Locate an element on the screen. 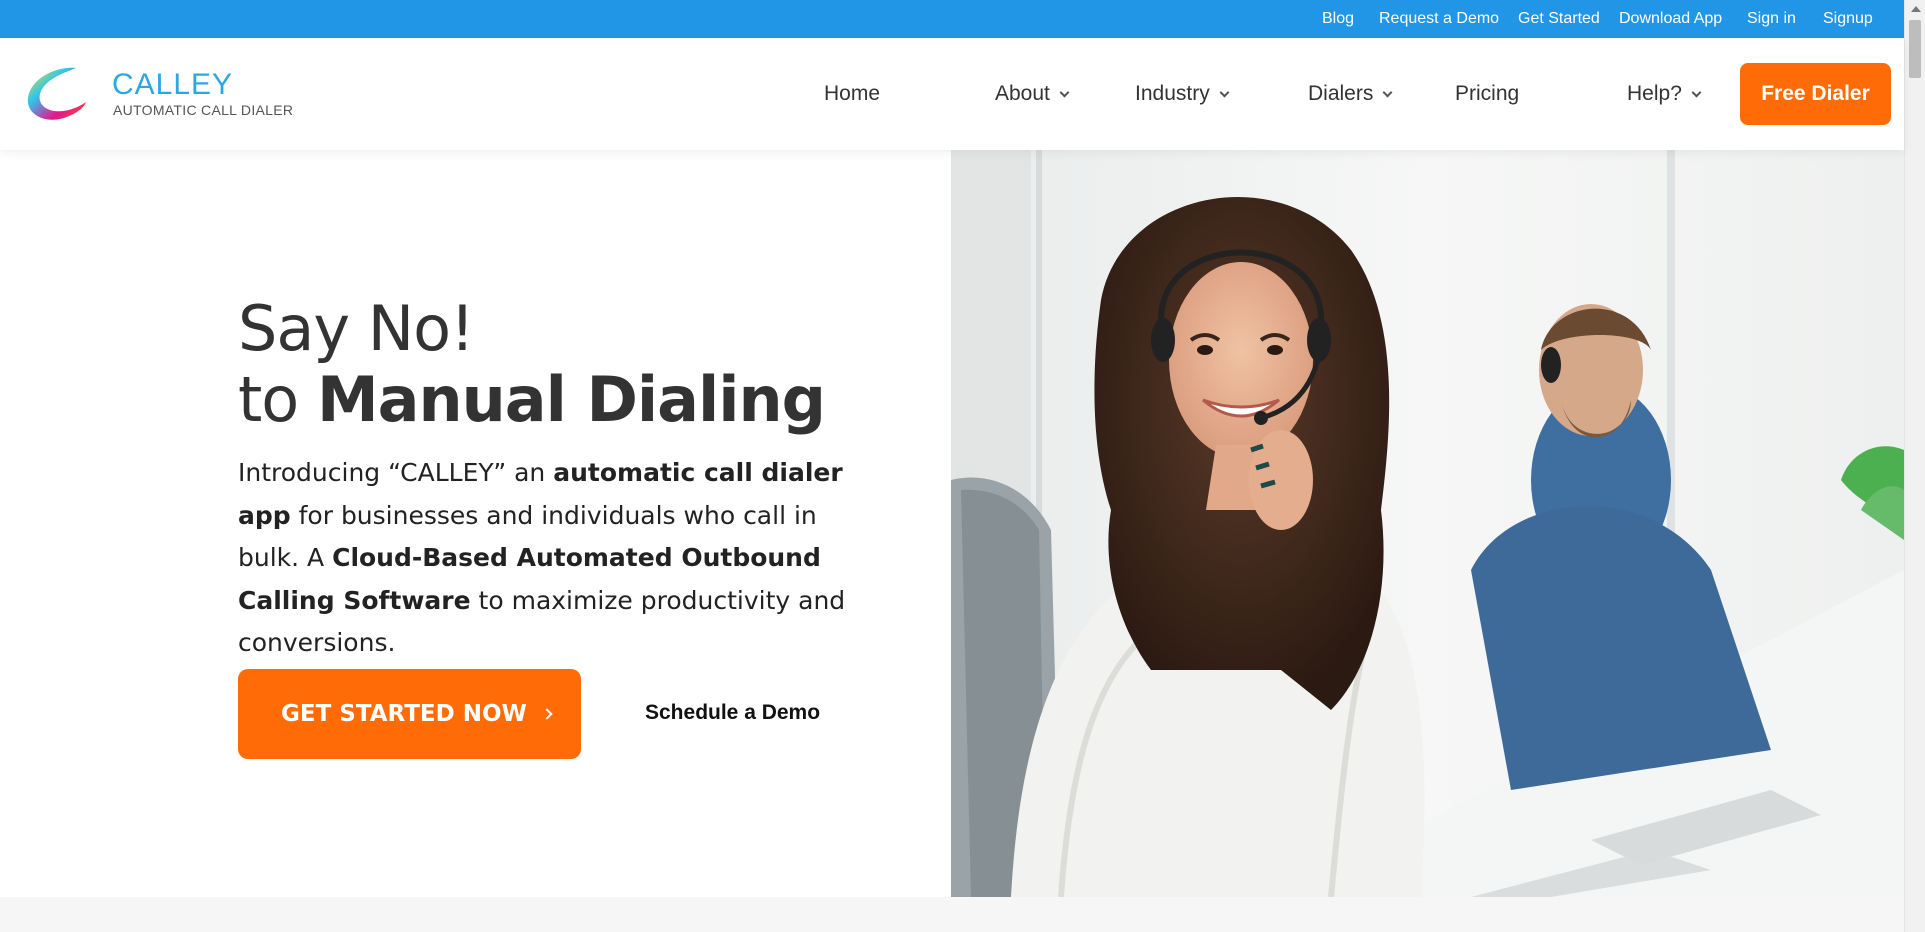 This screenshot has height=932, width=1925. topbar-link-download-app: Download App is located at coordinates (1670, 19).